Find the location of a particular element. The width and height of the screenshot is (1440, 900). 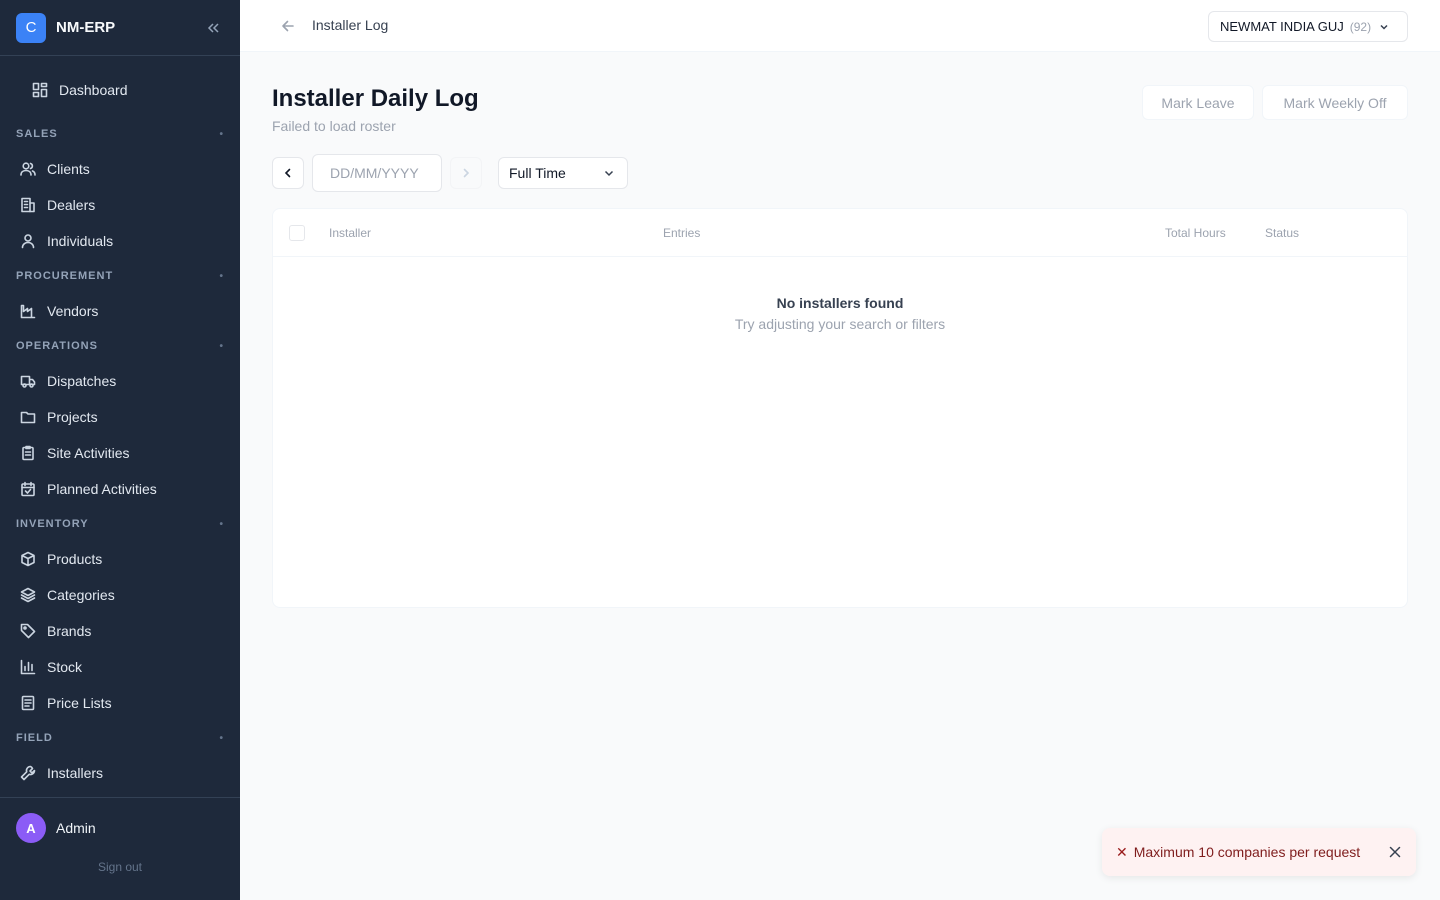

app-name: NM-ERP is located at coordinates (86, 27).